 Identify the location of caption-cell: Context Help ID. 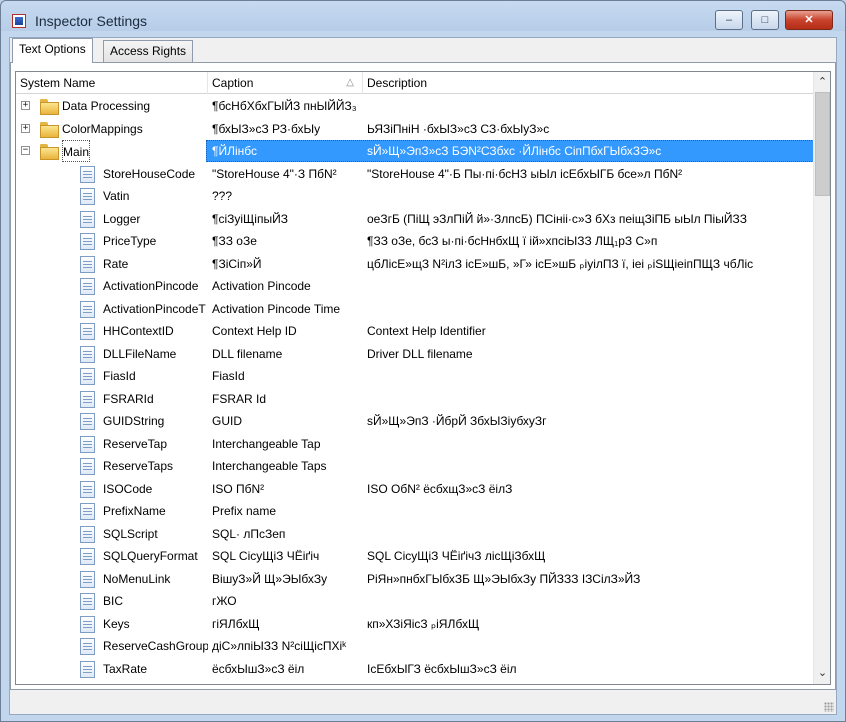
(285, 331).